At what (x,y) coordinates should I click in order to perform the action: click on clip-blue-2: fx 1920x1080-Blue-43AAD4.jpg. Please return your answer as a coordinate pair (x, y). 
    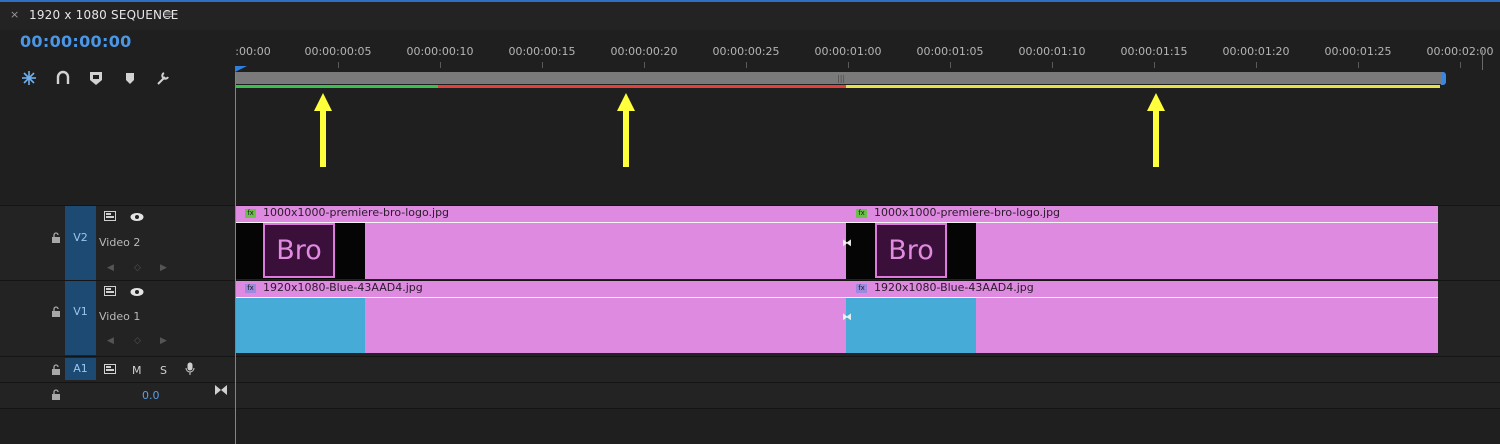
    Looking at the image, I should click on (1142, 317).